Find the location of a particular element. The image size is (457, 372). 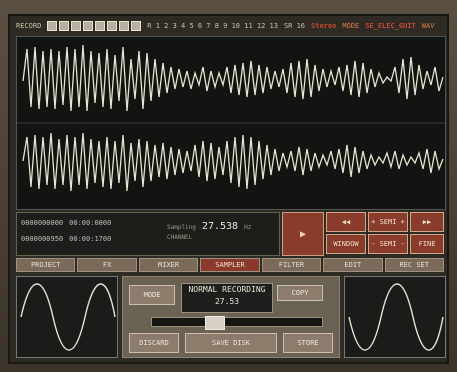

left-oscilloscope is located at coordinates (67, 317).